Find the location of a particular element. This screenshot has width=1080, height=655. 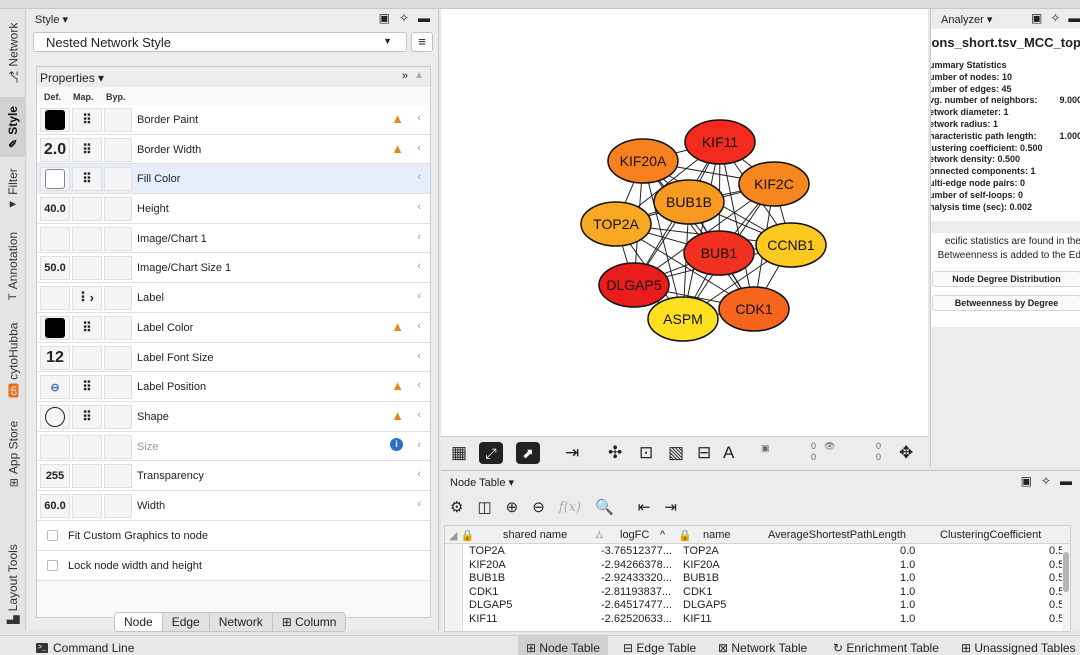

table-row: BUB1B -2.92433320... BUB1B 1.0 0.5 is located at coordinates (757, 578).